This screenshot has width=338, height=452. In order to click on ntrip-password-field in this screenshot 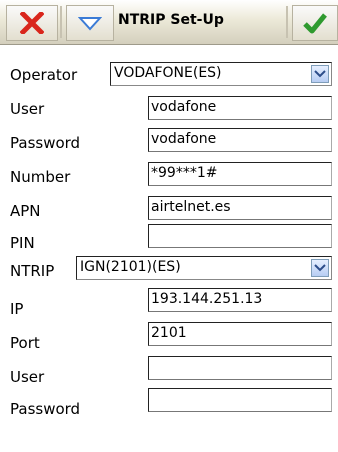, I will do `click(240, 400)`.